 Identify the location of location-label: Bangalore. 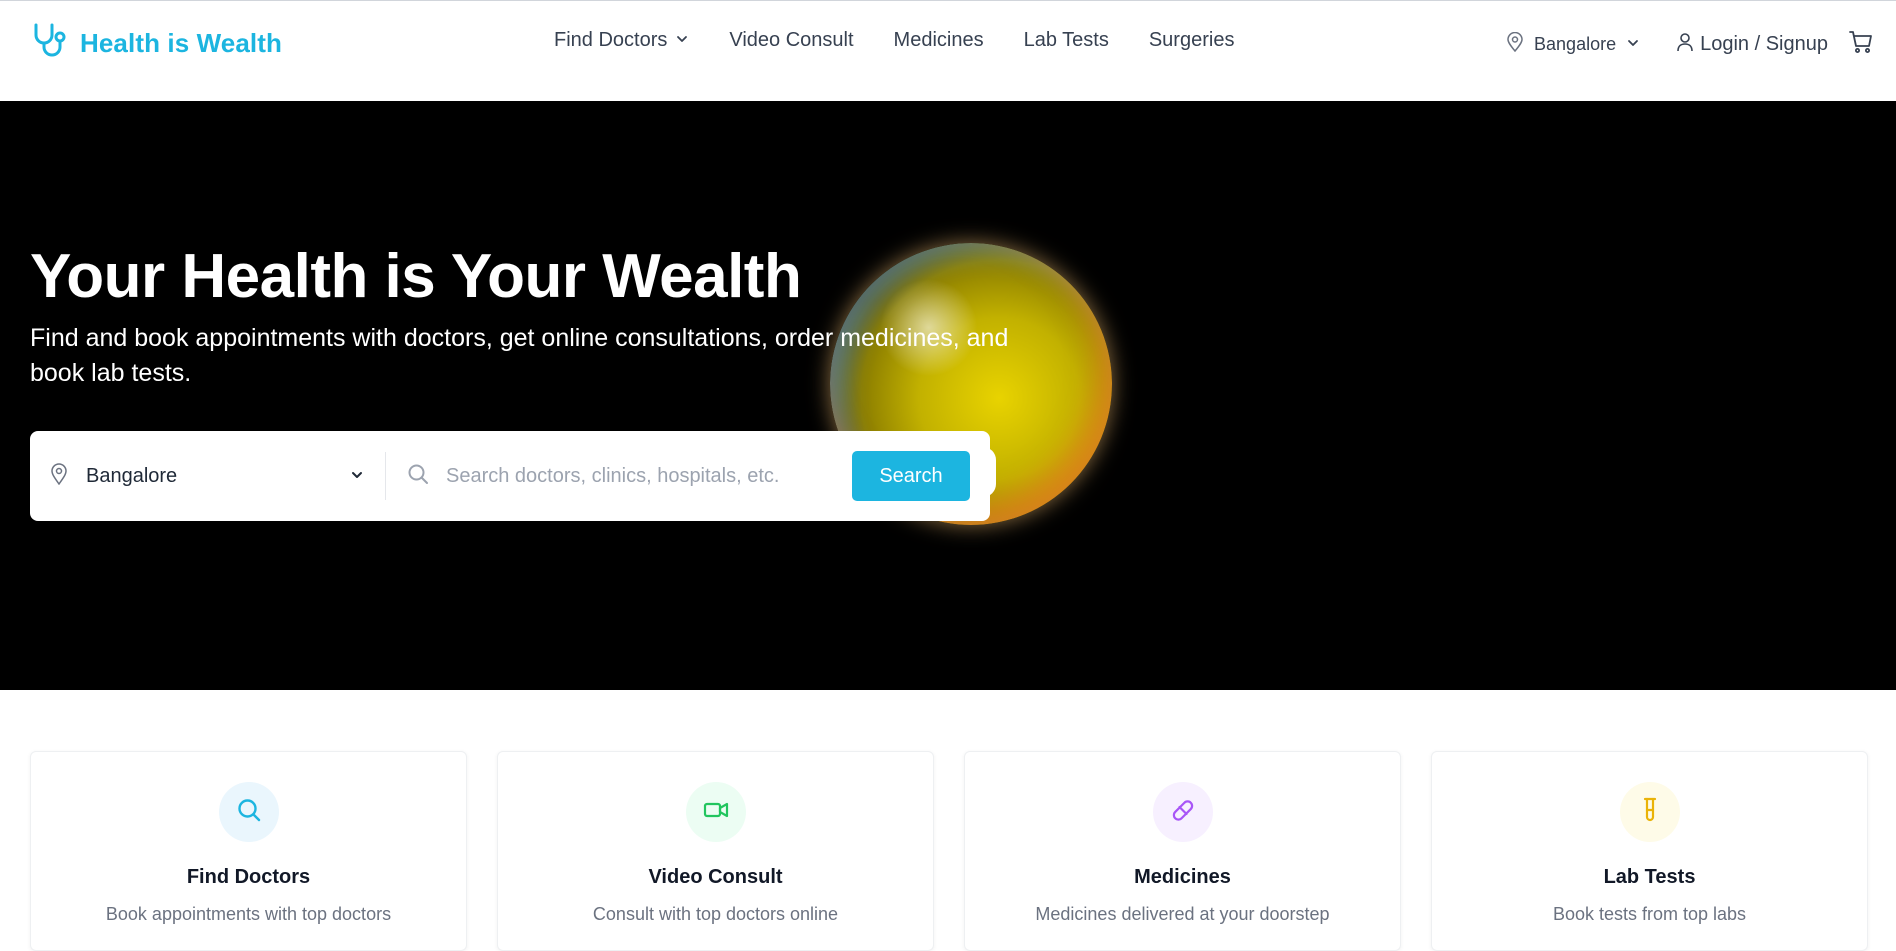
(1575, 44).